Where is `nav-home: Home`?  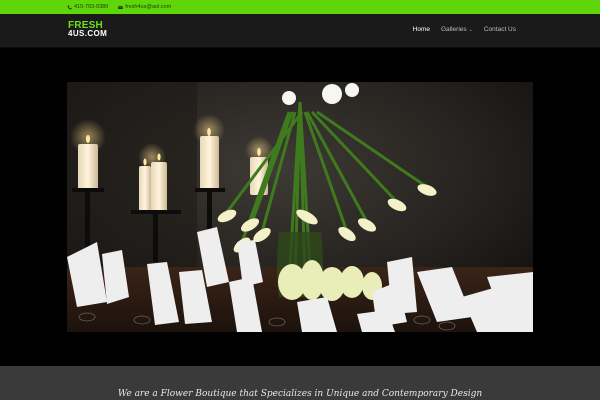
nav-home: Home is located at coordinates (421, 29).